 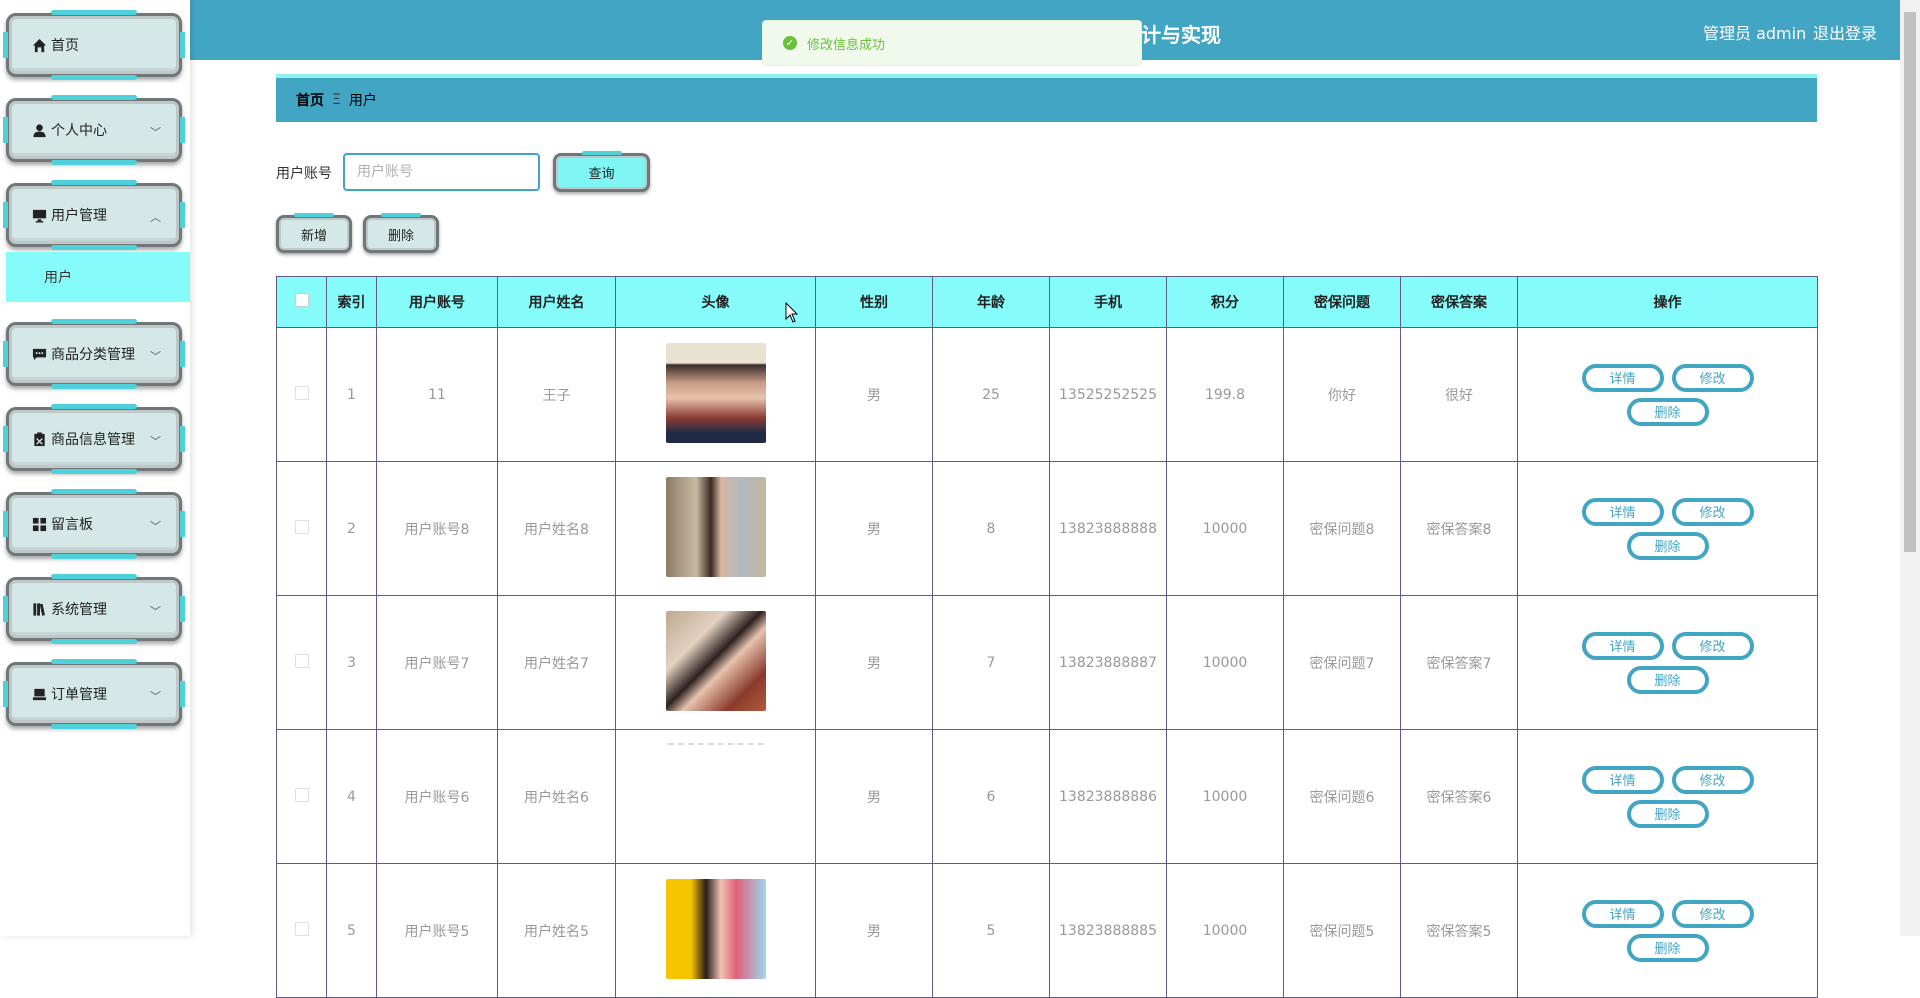 What do you see at coordinates (304, 174) in the screenshot?
I see `search-label: 用户账号` at bounding box center [304, 174].